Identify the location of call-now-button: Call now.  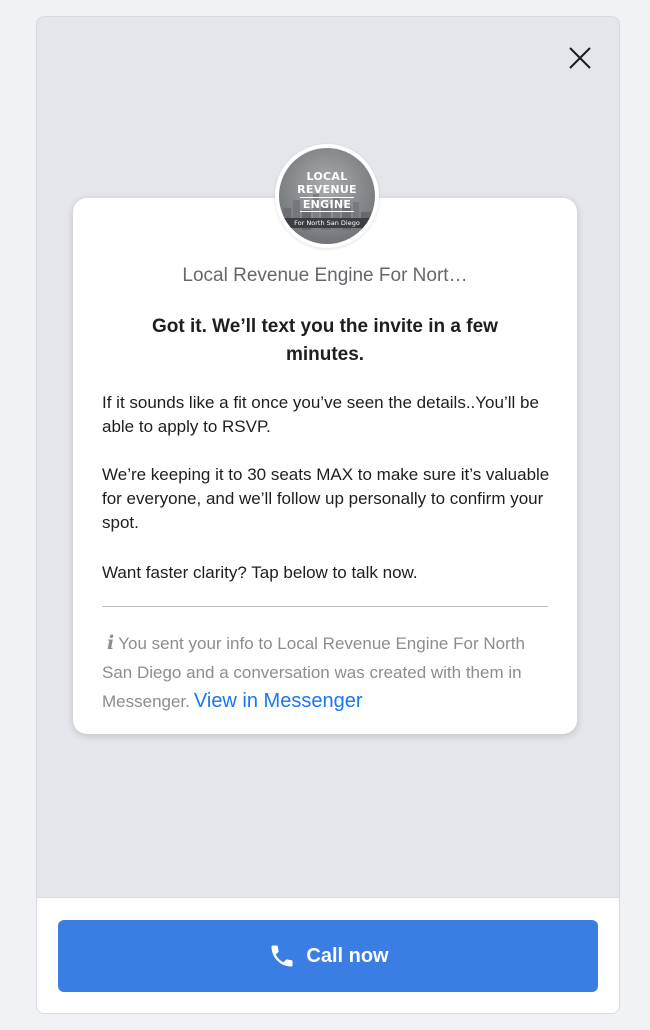
(328, 956).